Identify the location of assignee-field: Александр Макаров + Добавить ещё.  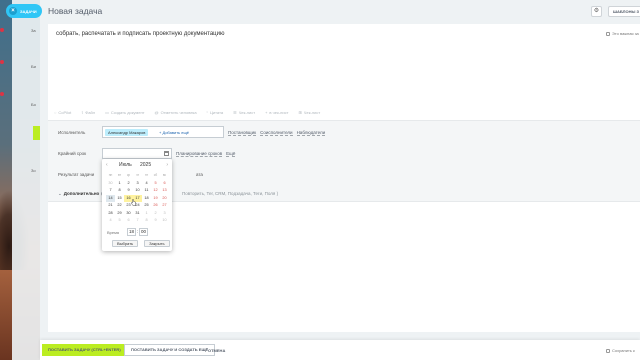
(163, 132).